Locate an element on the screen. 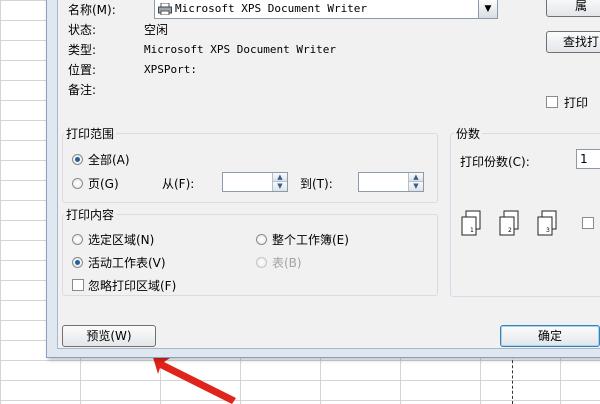  ok-button: 确定 is located at coordinates (550, 336).